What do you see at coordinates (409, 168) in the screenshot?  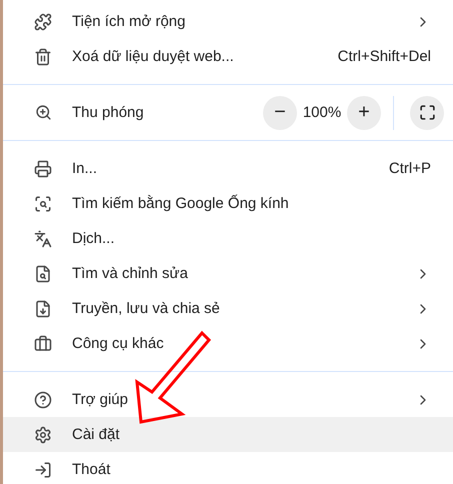 I see `shortcut-text: Ctrl+P` at bounding box center [409, 168].